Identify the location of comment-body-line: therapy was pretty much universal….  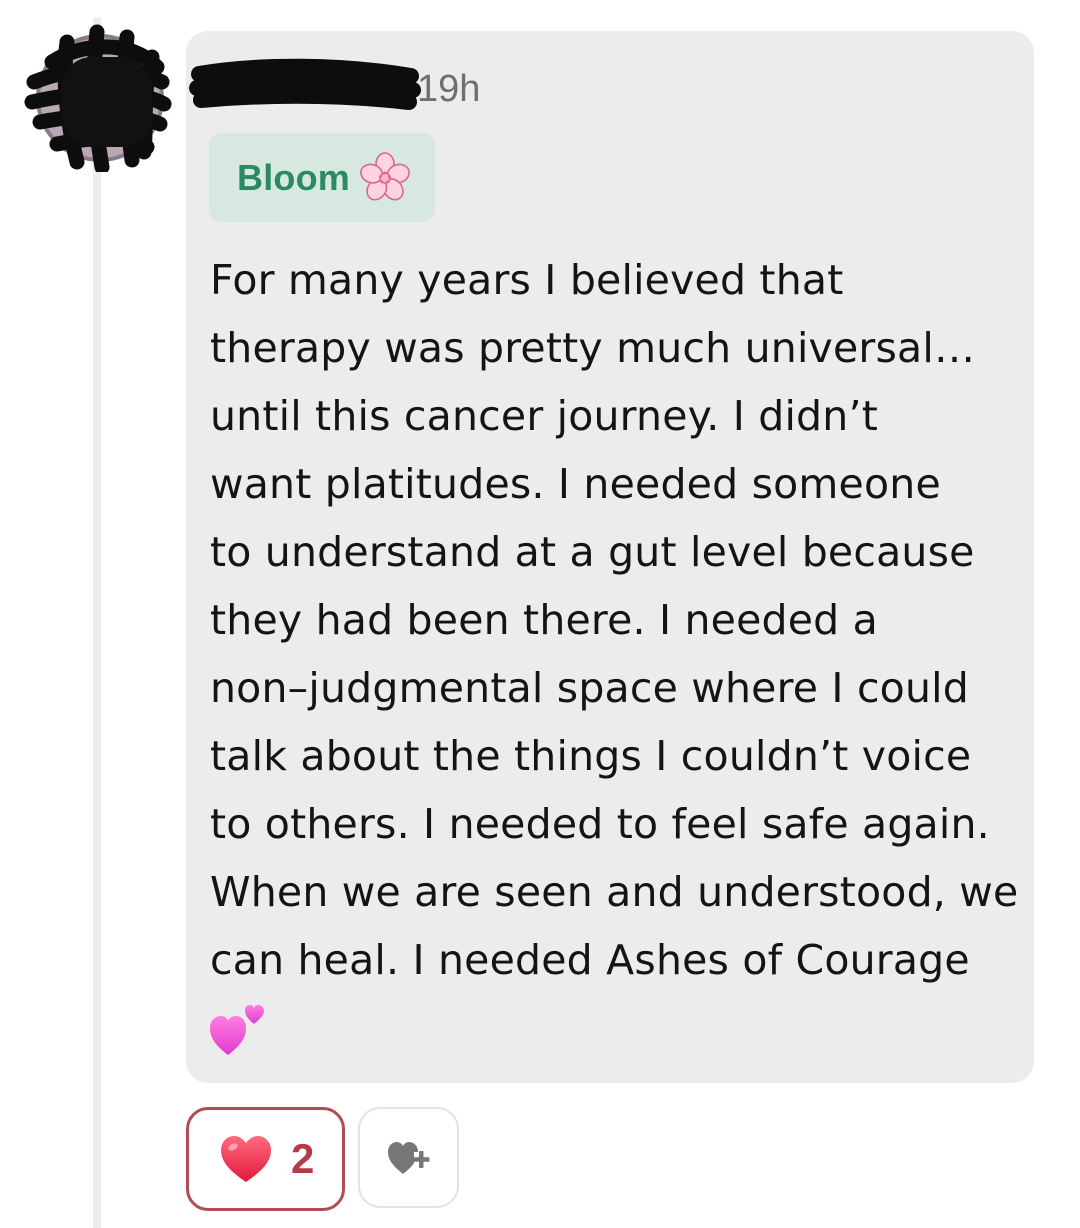
(593, 348).